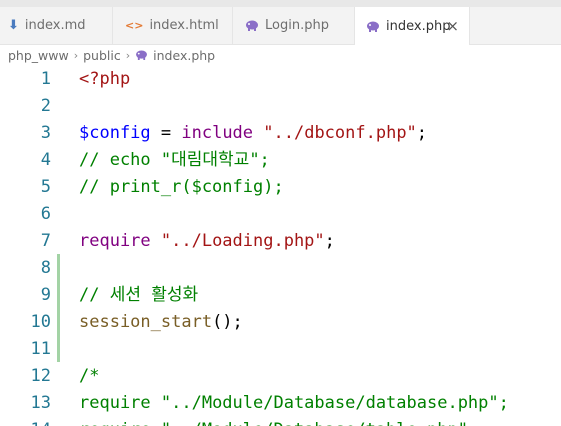  I want to click on keyword-token: include, so click(217, 133).